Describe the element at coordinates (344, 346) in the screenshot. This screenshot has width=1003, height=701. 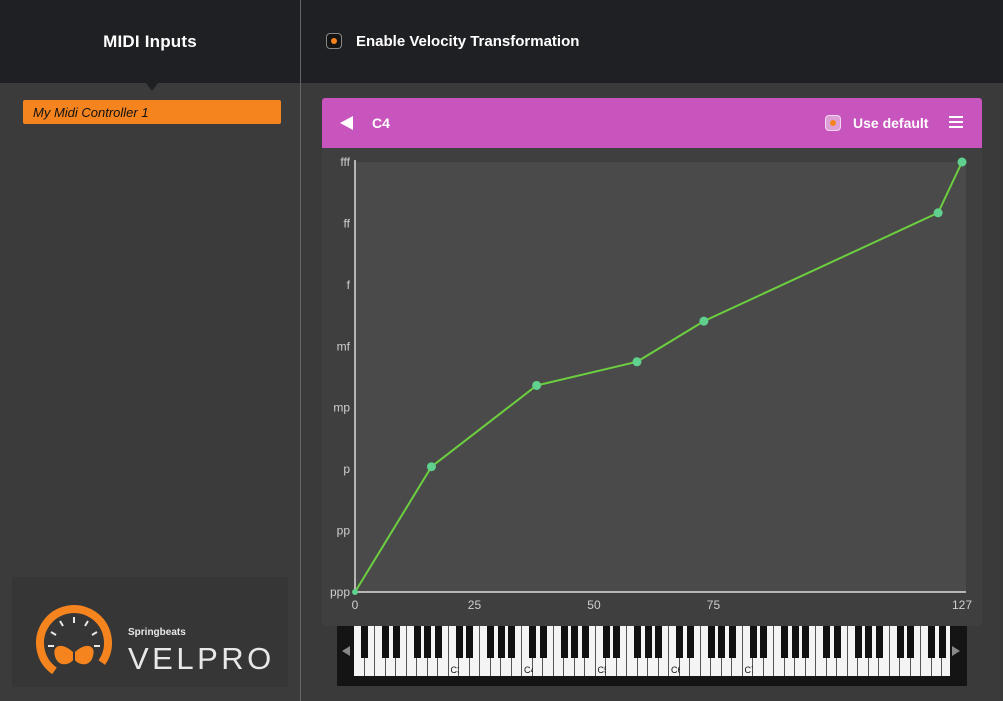
I see `y-tick-label: mf` at that location.